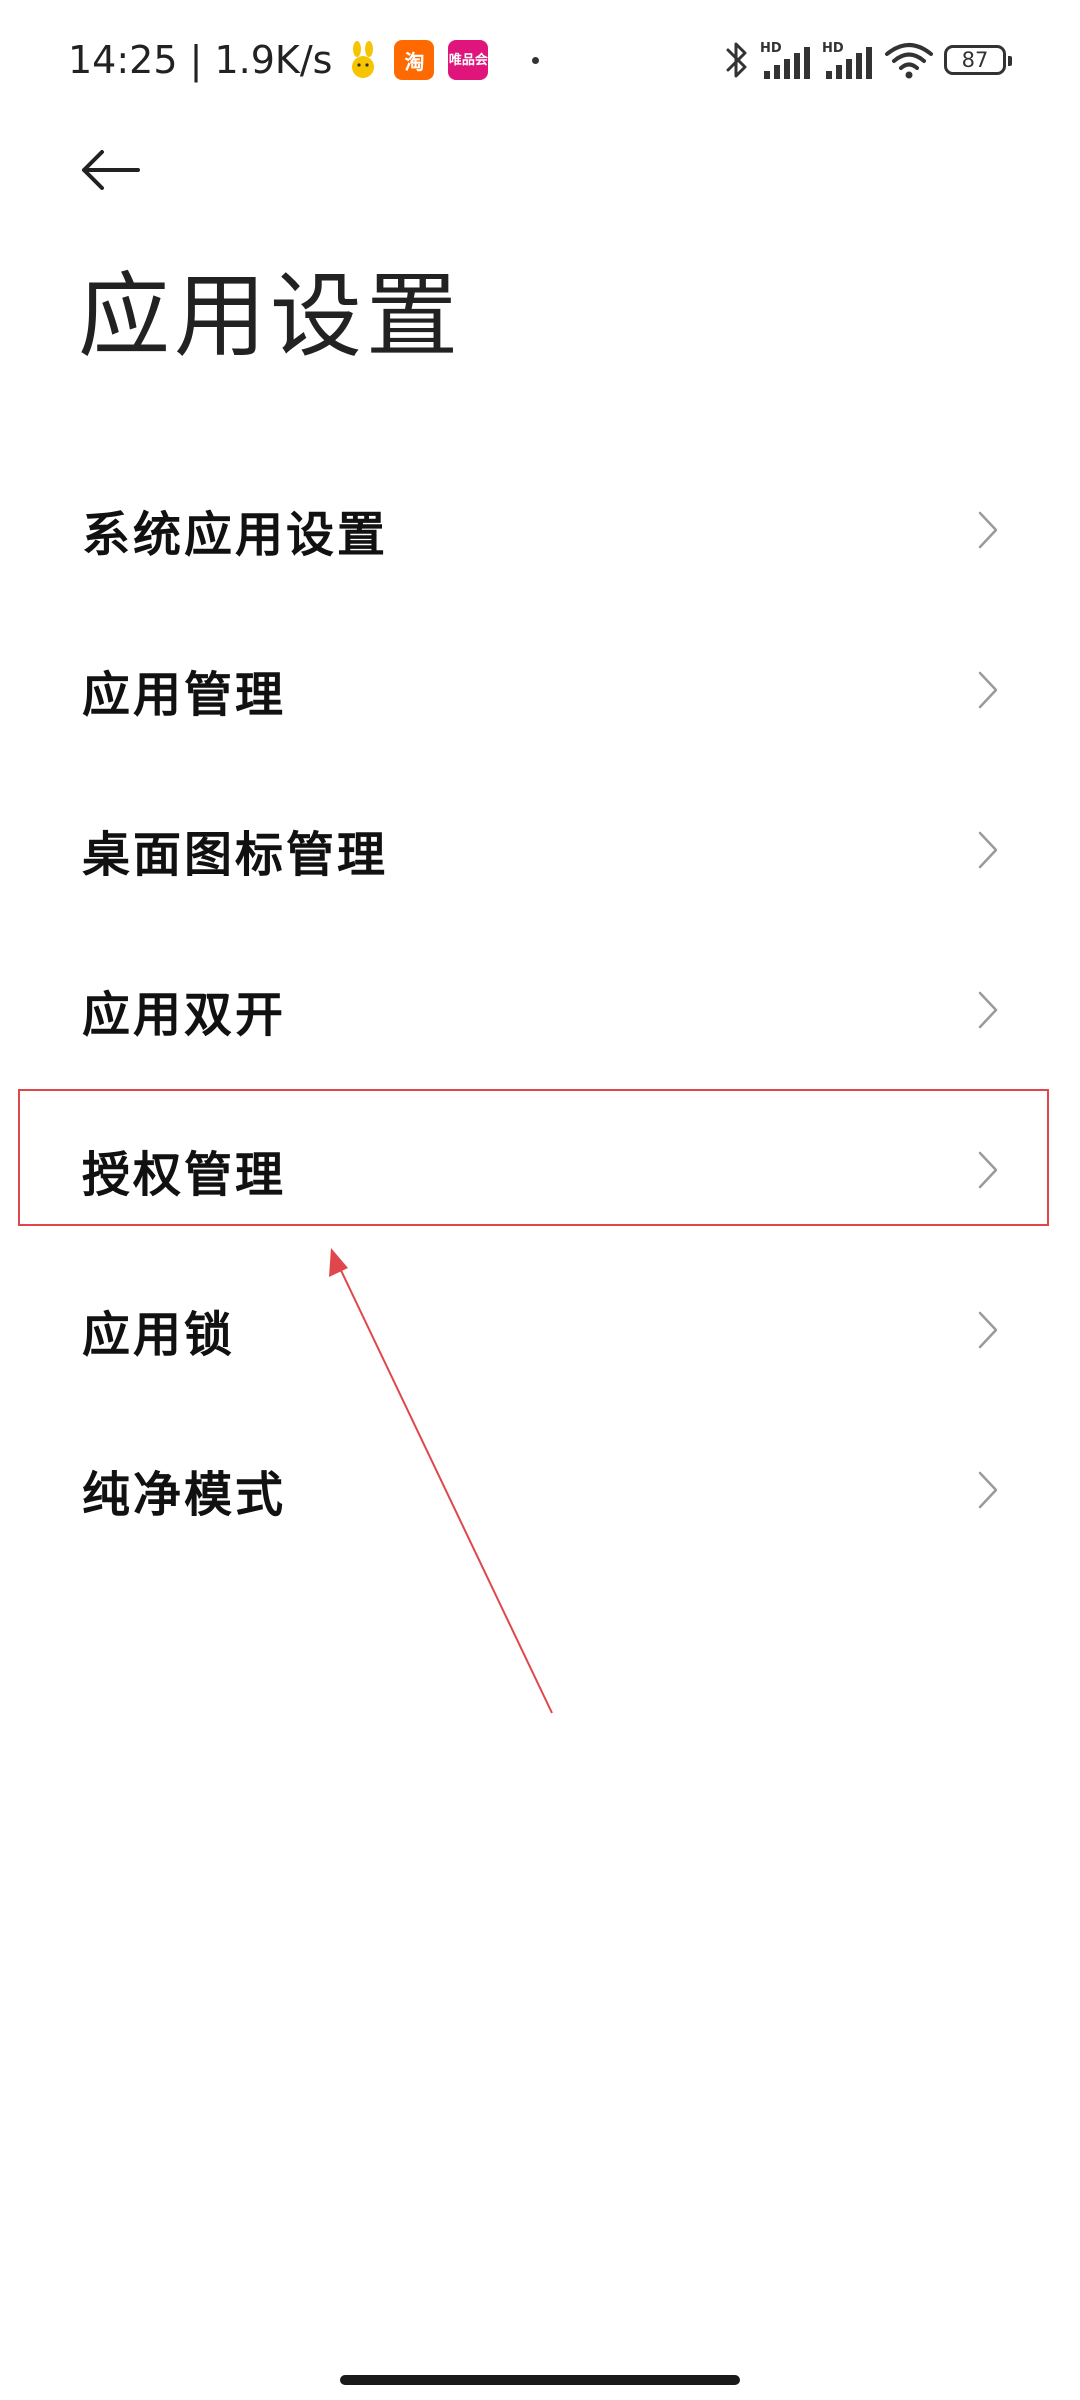  What do you see at coordinates (540, 1490) in the screenshot?
I see `menu-item-pure-mode: 纯净模式` at bounding box center [540, 1490].